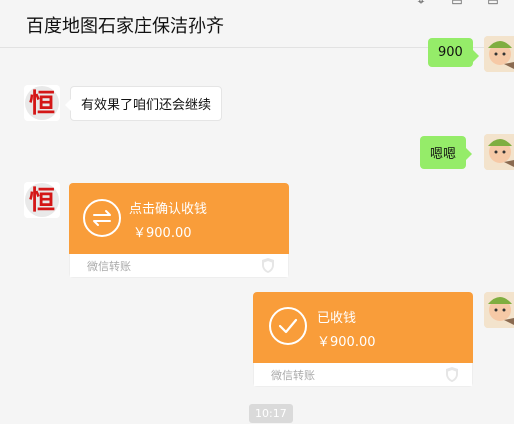  What do you see at coordinates (168, 209) in the screenshot?
I see `transfer-title: 点击确认收钱` at bounding box center [168, 209].